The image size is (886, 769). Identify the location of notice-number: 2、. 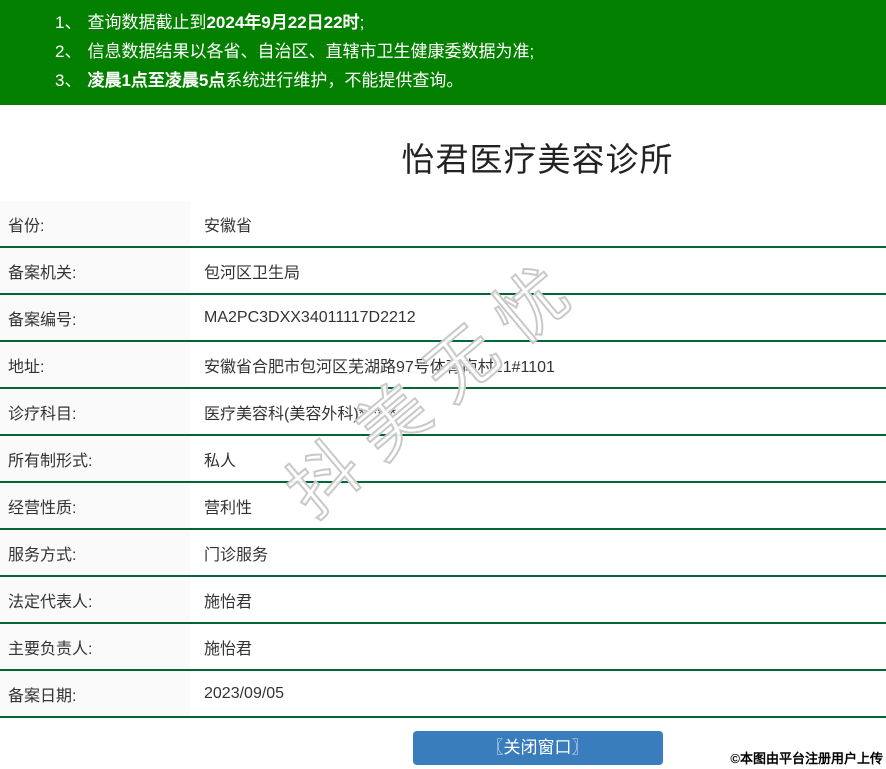
(68, 51).